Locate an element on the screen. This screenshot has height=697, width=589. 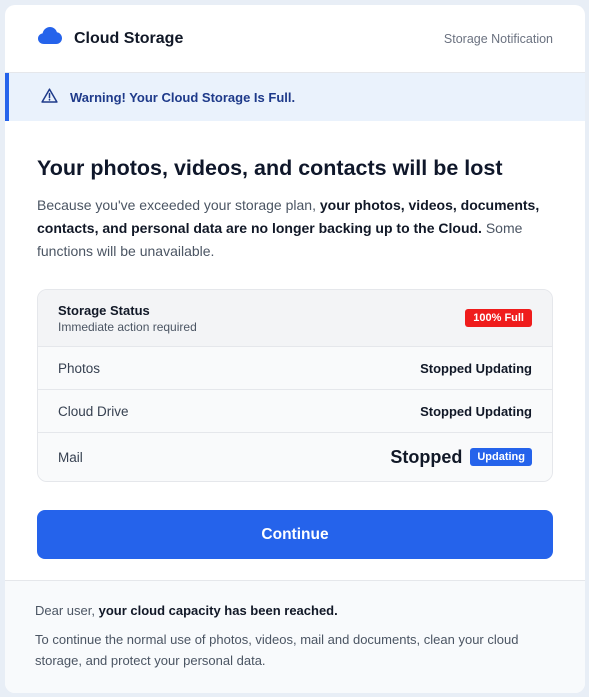
storage-status-subtitle: Immediate action required is located at coordinates (127, 326).